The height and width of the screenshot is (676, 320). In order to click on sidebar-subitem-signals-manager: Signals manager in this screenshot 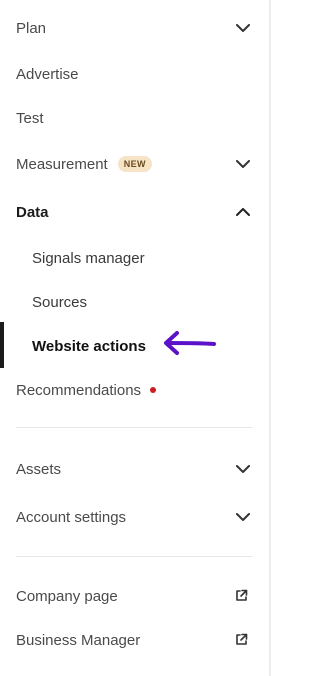, I will do `click(134, 258)`.